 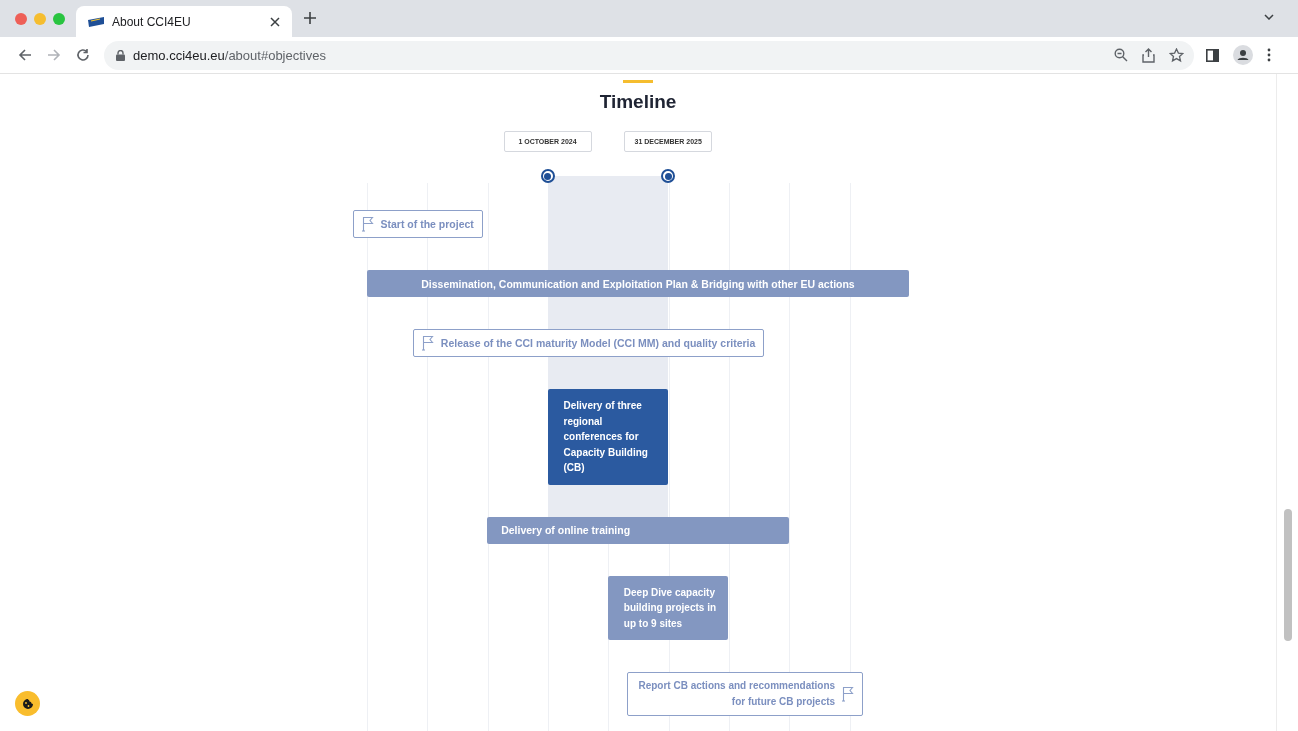 I want to click on milestone-text: Start of the project, so click(x=427, y=224).